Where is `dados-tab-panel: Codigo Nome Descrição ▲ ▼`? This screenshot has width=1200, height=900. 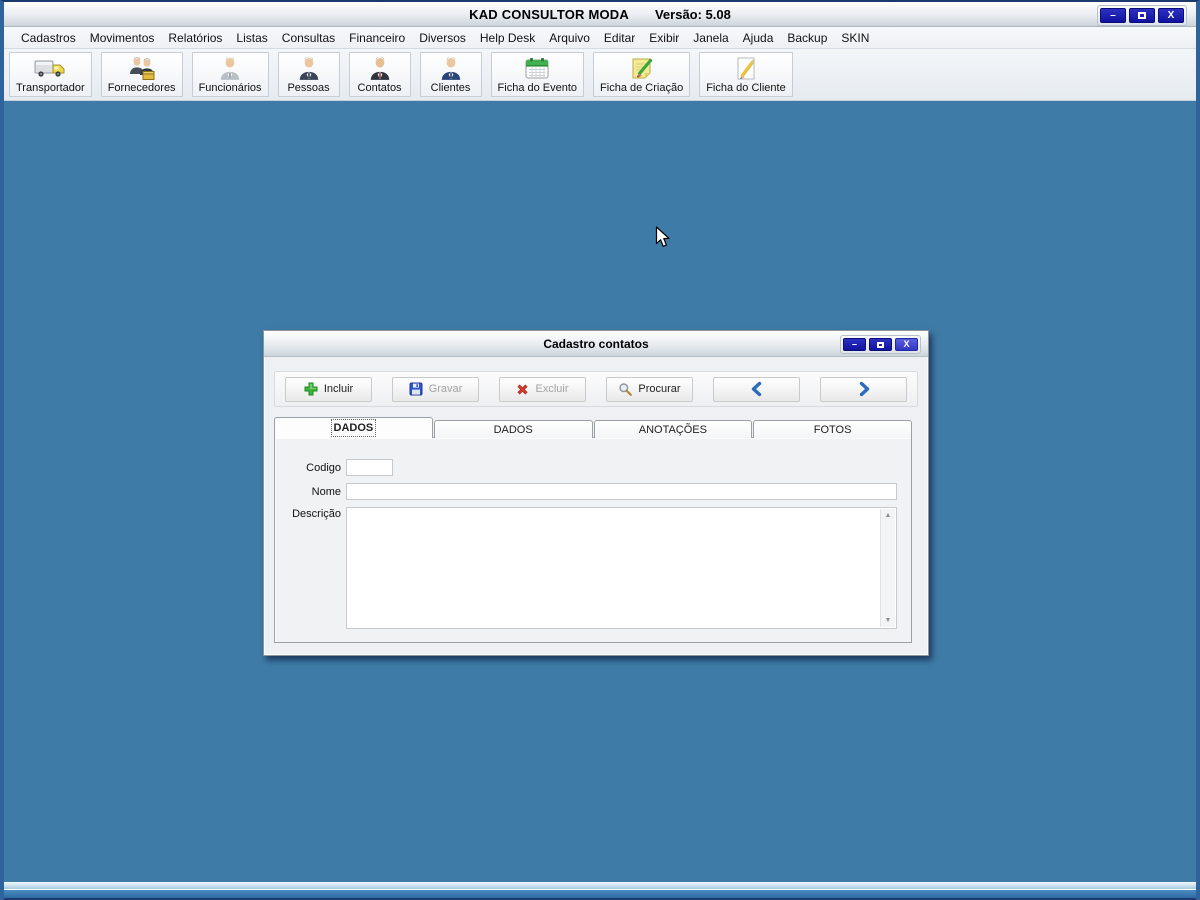
dados-tab-panel: Codigo Nome Descrição ▲ ▼ is located at coordinates (593, 540).